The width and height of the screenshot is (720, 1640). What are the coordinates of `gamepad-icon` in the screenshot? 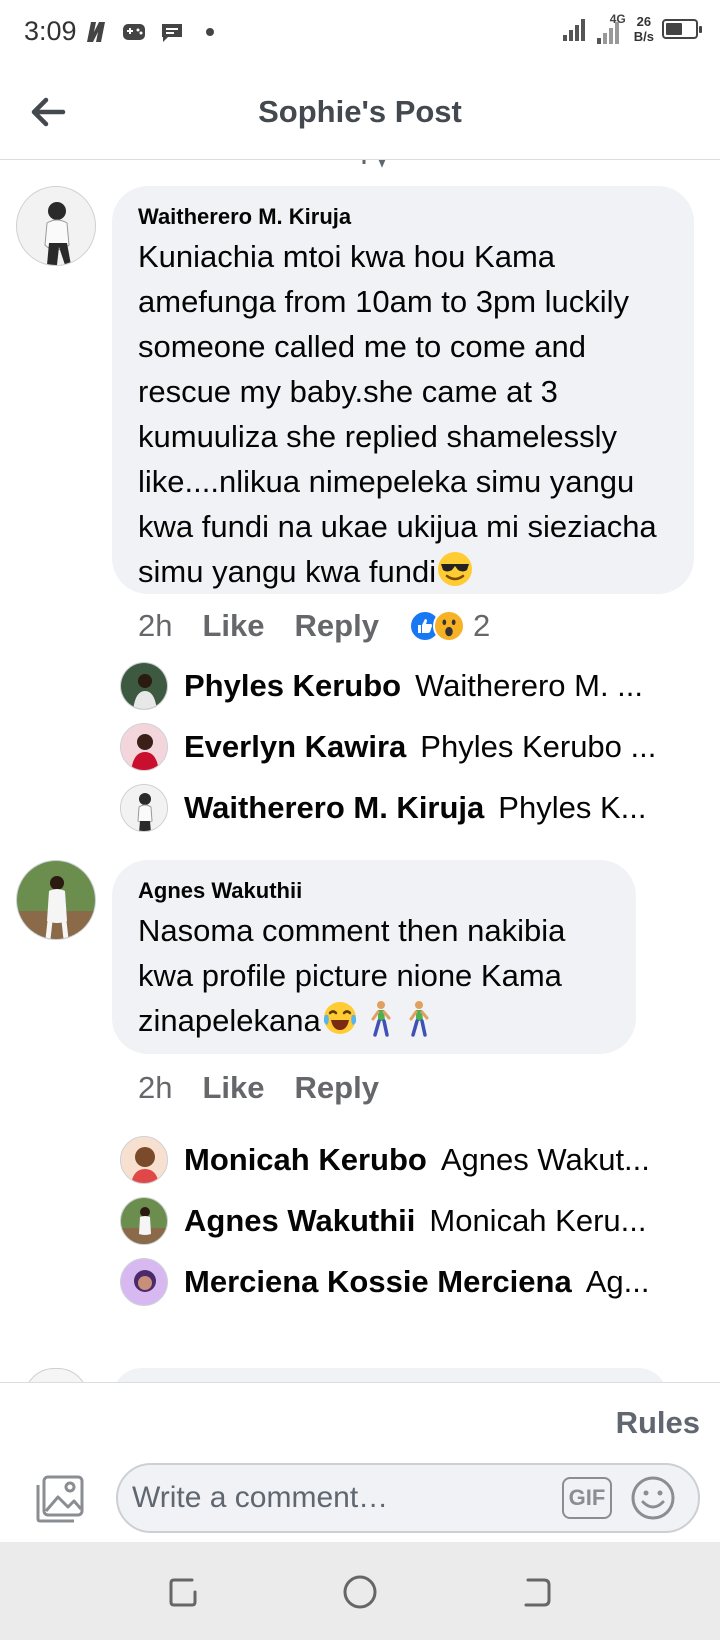 It's located at (134, 32).